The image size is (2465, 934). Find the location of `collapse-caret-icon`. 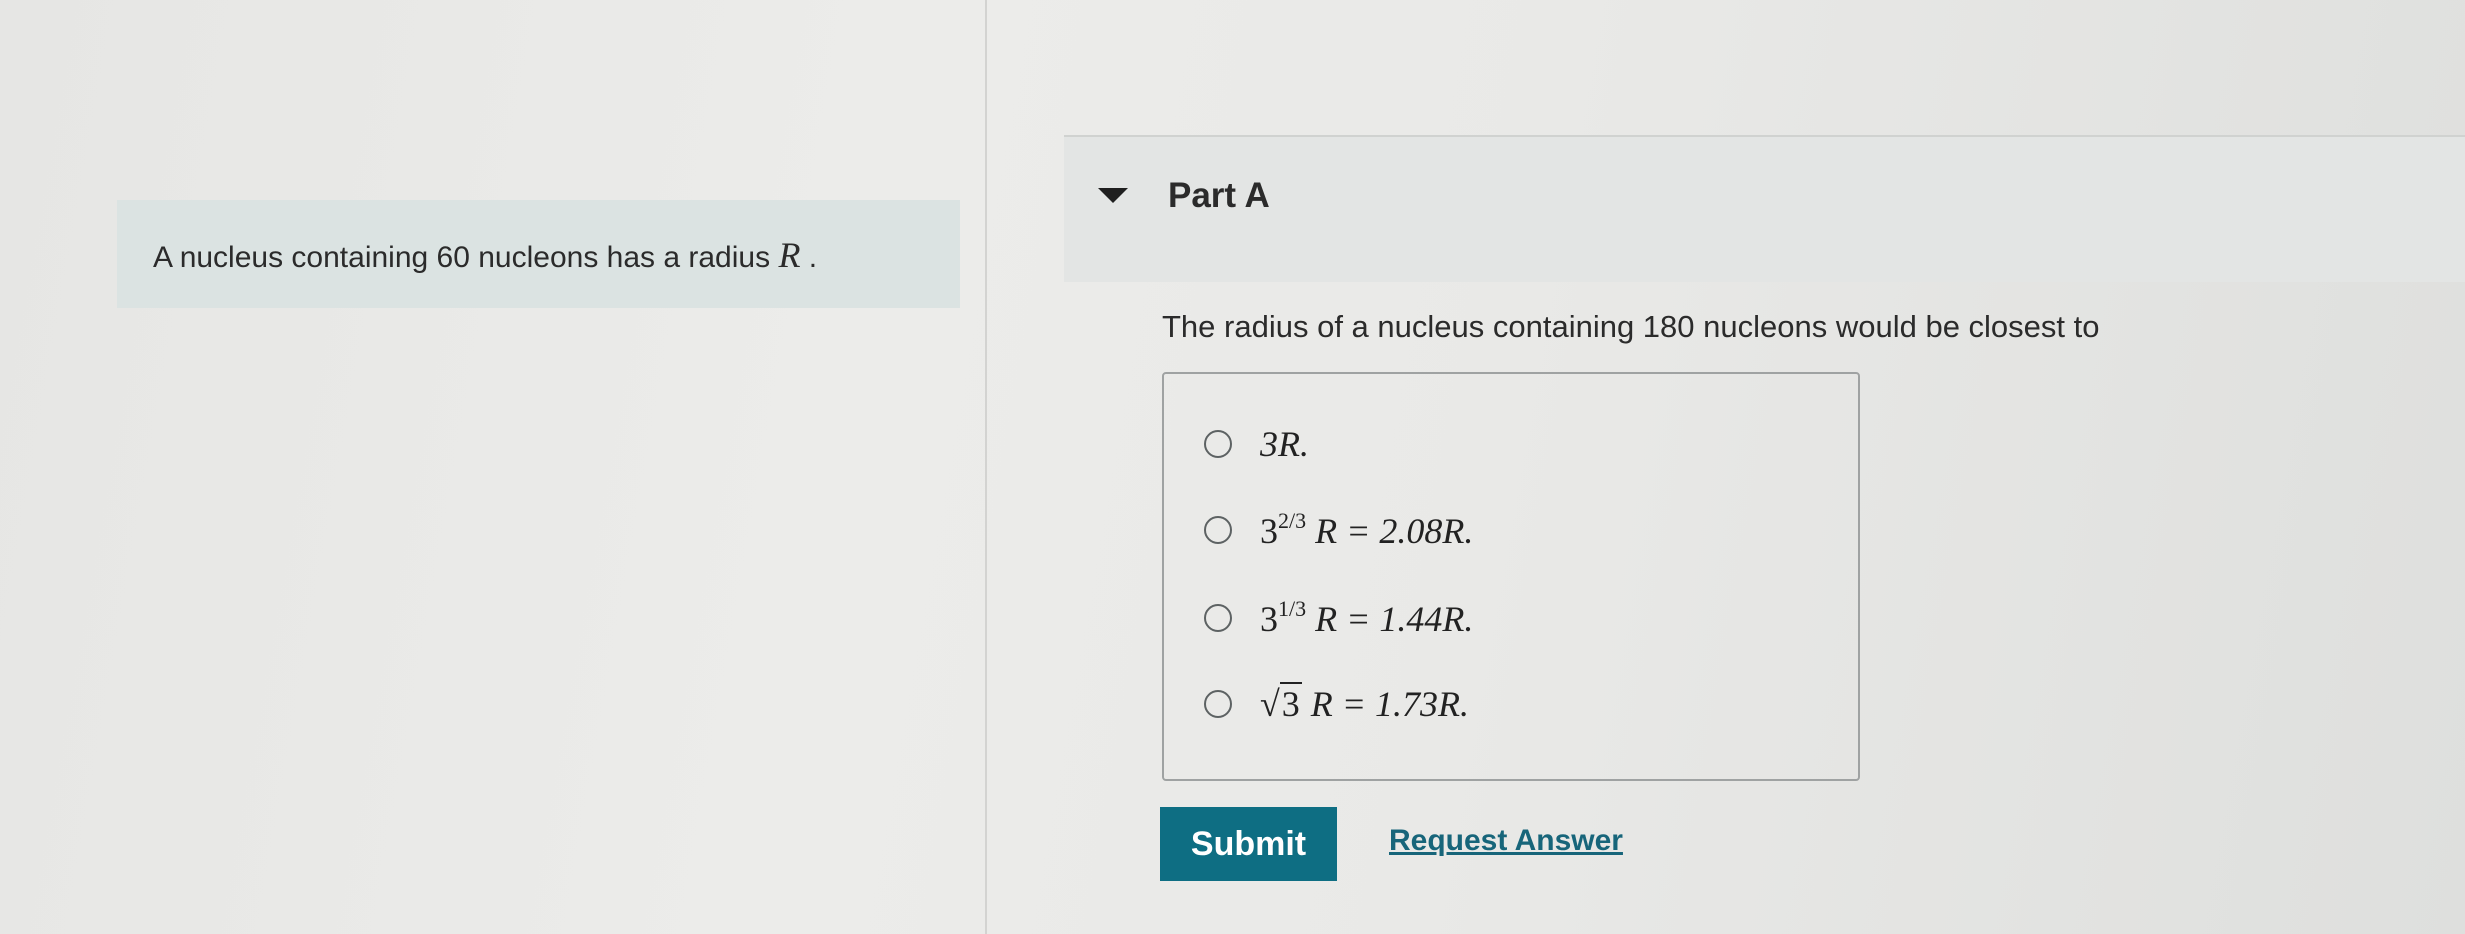

collapse-caret-icon is located at coordinates (1113, 195).